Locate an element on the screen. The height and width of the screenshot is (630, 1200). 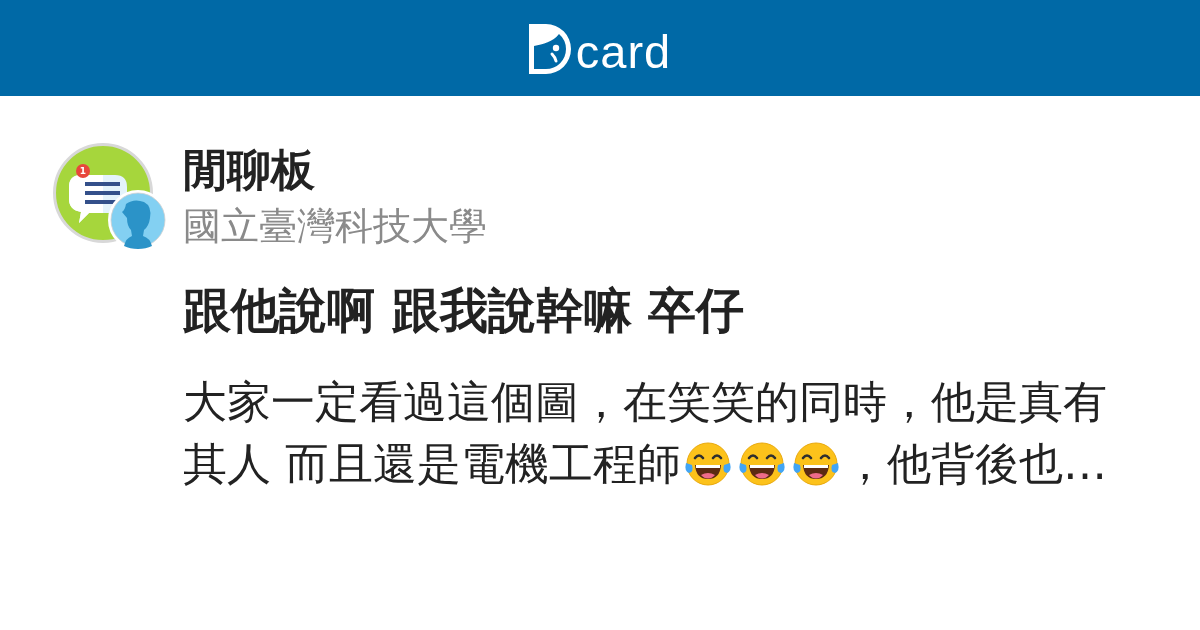
school-name: 國立臺灣科技大學 is located at coordinates (335, 226).